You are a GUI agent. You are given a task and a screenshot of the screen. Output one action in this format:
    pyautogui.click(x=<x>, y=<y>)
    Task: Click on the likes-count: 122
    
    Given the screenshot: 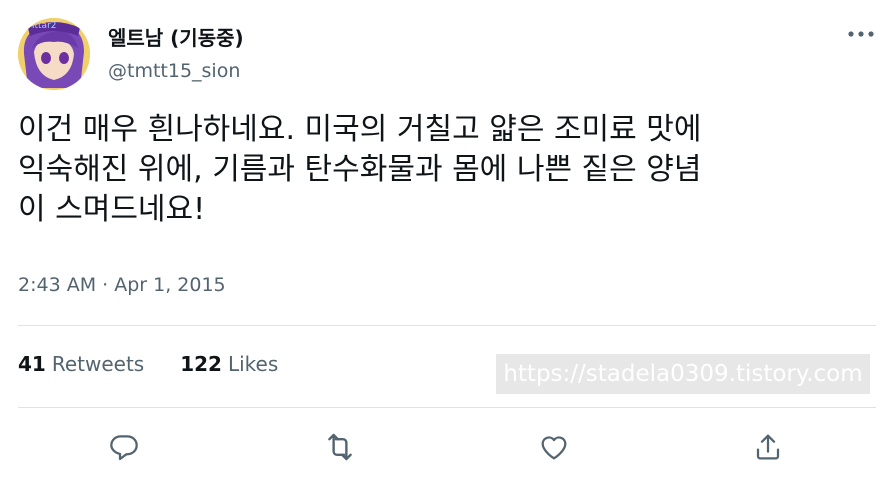 What is the action you would take?
    pyautogui.click(x=201, y=364)
    